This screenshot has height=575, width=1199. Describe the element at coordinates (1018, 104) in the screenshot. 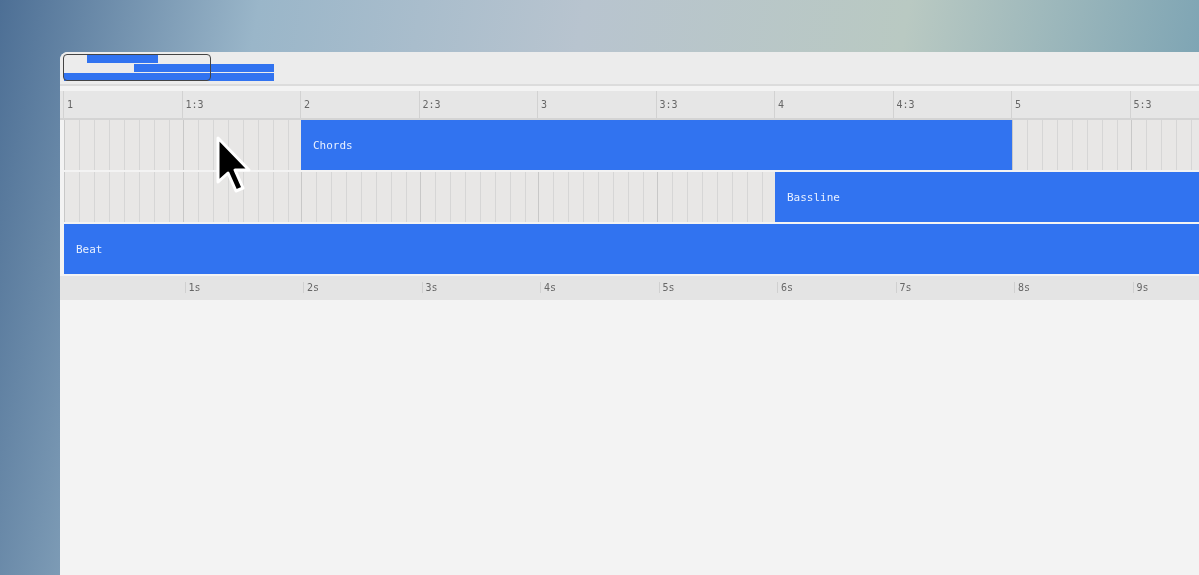

I see `bar-label: 5` at that location.